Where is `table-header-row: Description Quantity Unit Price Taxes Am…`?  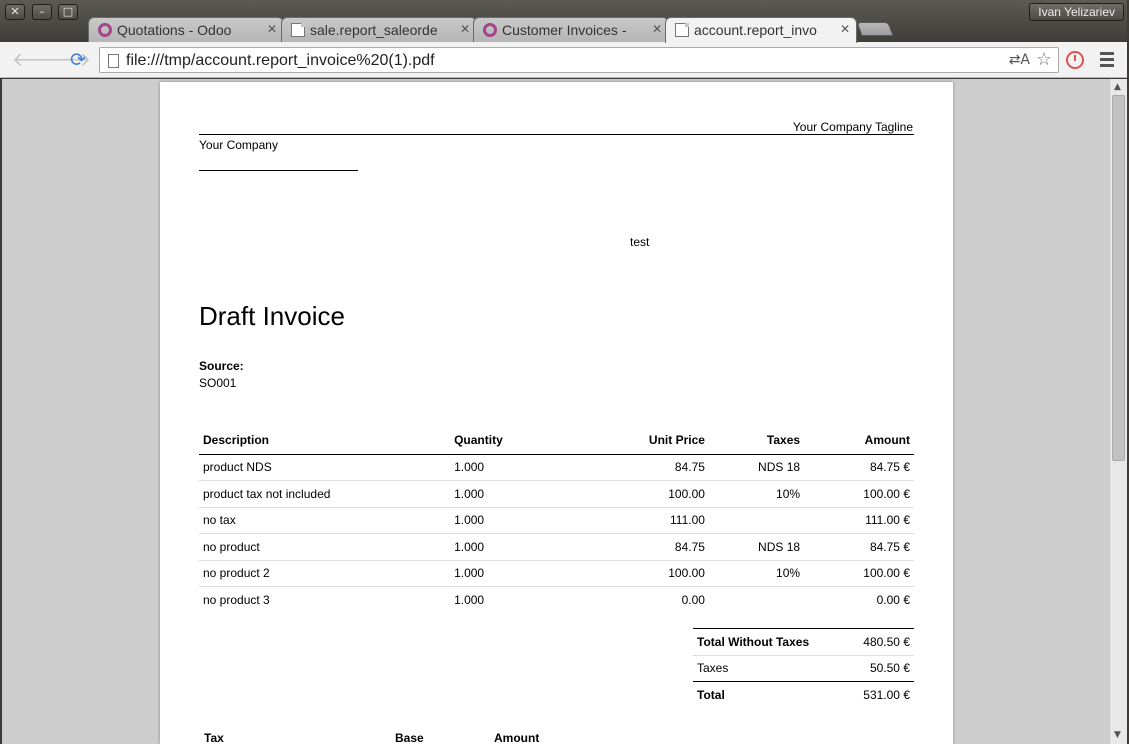 table-header-row: Description Quantity Unit Price Taxes Am… is located at coordinates (556, 441).